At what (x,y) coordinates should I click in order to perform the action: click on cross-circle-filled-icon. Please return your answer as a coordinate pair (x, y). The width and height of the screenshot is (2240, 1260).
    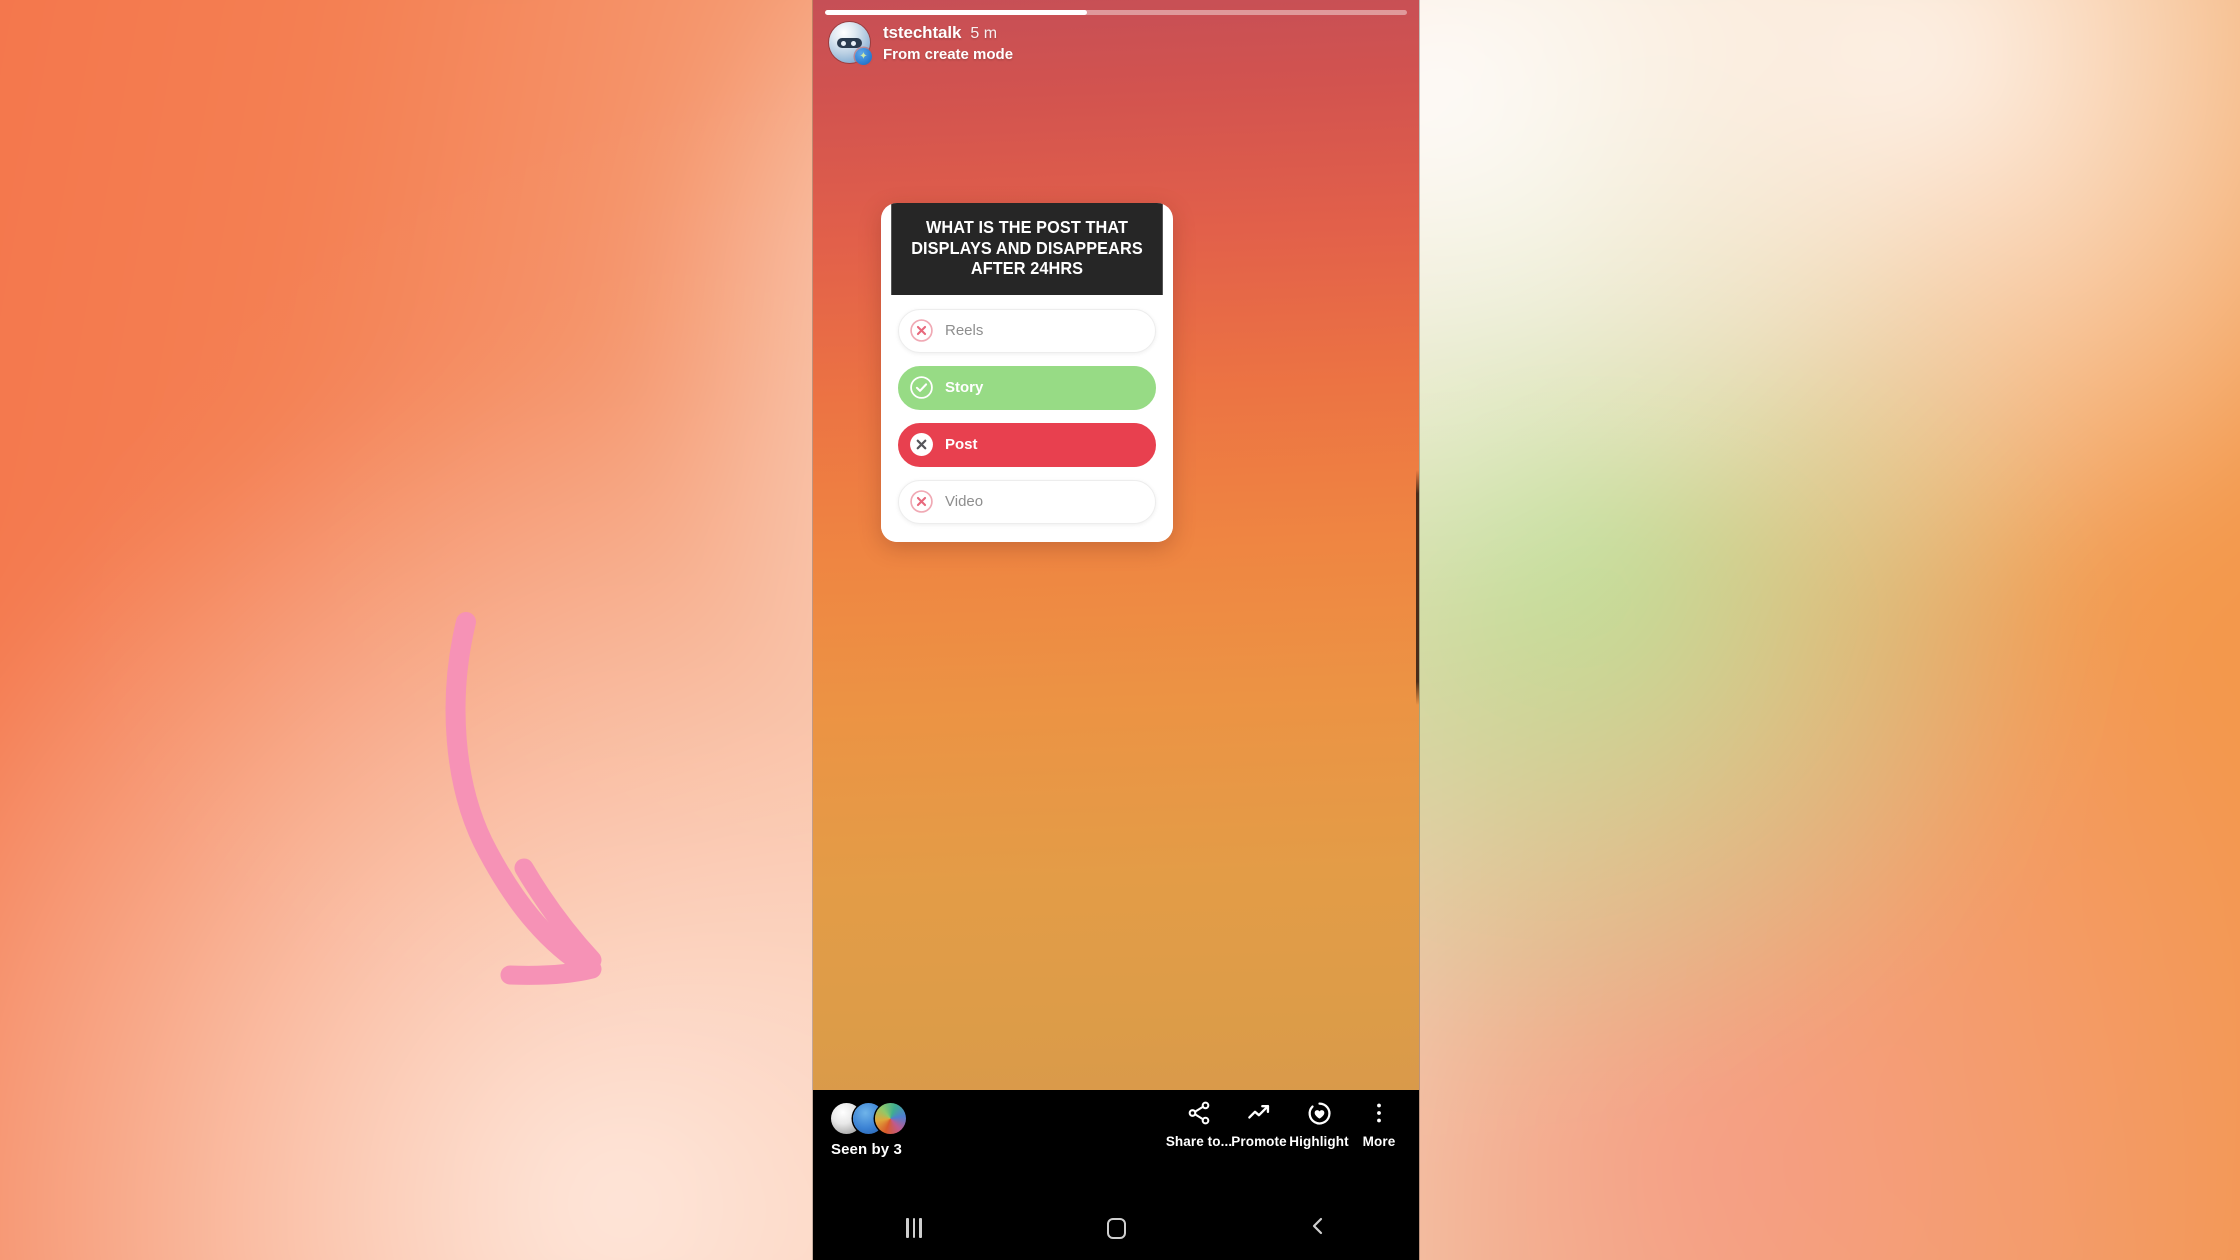
    Looking at the image, I should click on (921, 444).